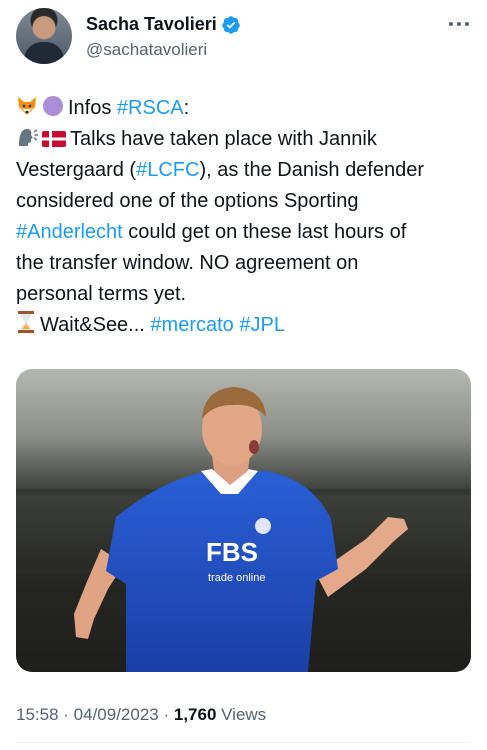 This screenshot has width=487, height=750. I want to click on line3-pre: Vestergaard (, so click(76, 170).